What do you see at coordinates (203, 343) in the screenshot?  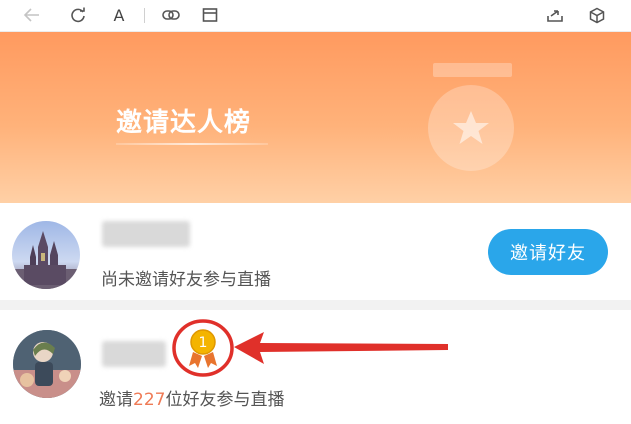 I see `rank-number: 1` at bounding box center [203, 343].